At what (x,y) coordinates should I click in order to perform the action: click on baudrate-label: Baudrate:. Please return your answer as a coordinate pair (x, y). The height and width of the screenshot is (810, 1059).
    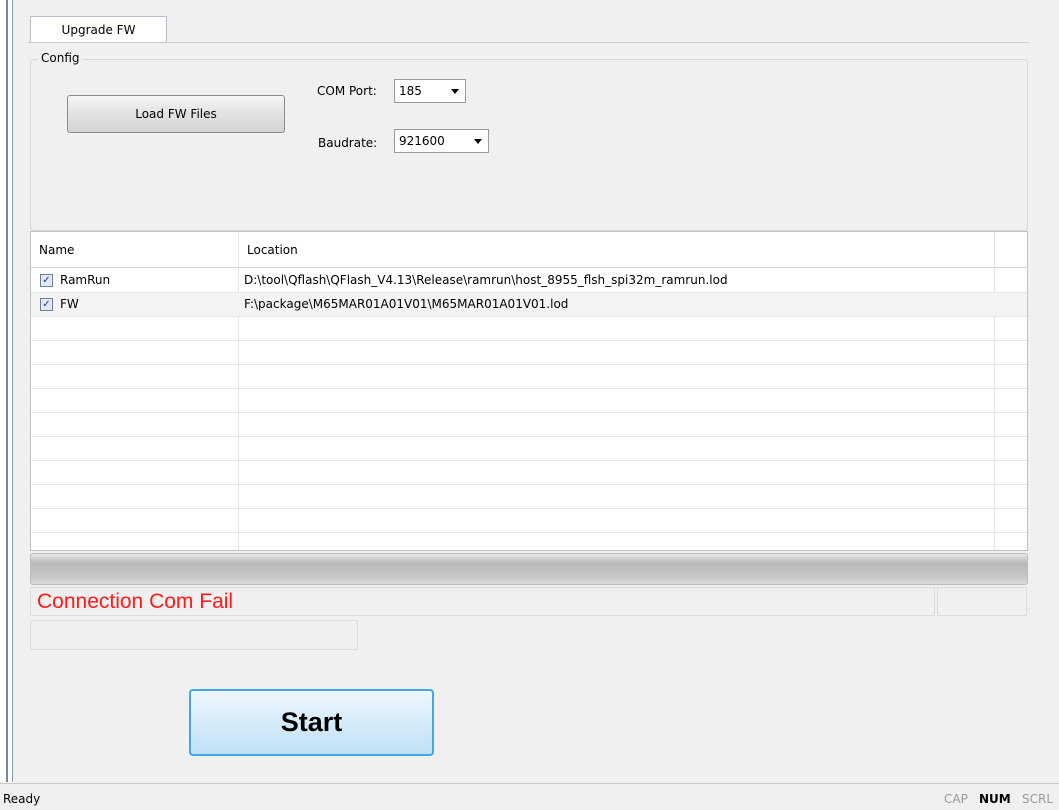
    Looking at the image, I should click on (348, 143).